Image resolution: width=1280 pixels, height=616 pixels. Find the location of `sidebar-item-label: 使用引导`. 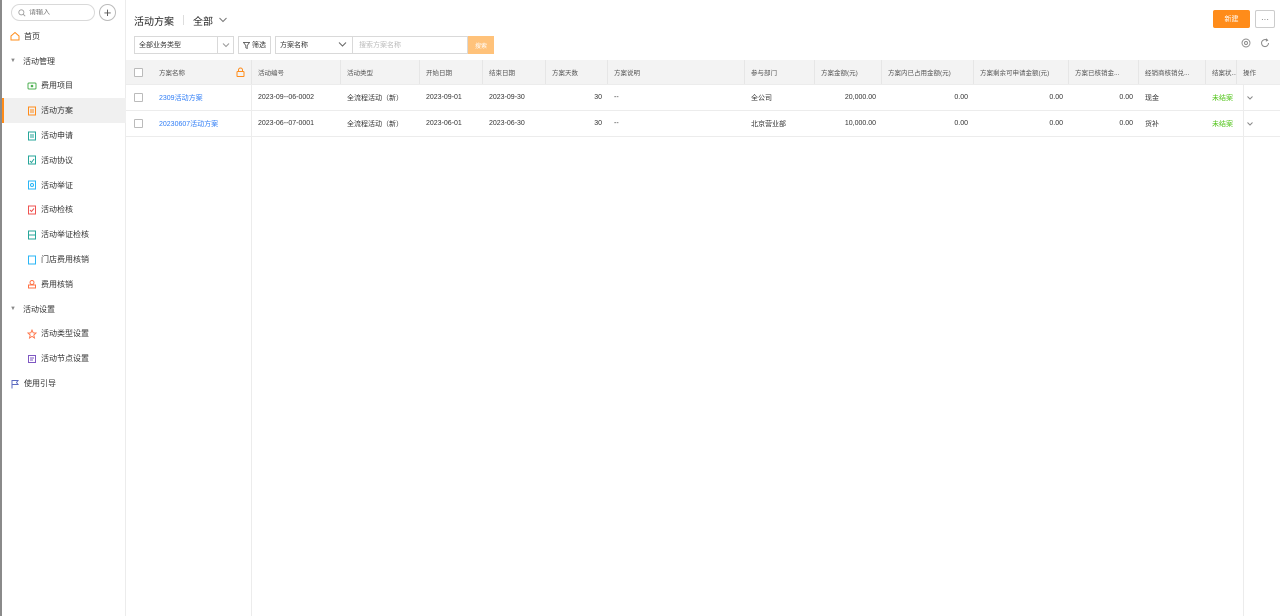

sidebar-item-label: 使用引导 is located at coordinates (40, 384).